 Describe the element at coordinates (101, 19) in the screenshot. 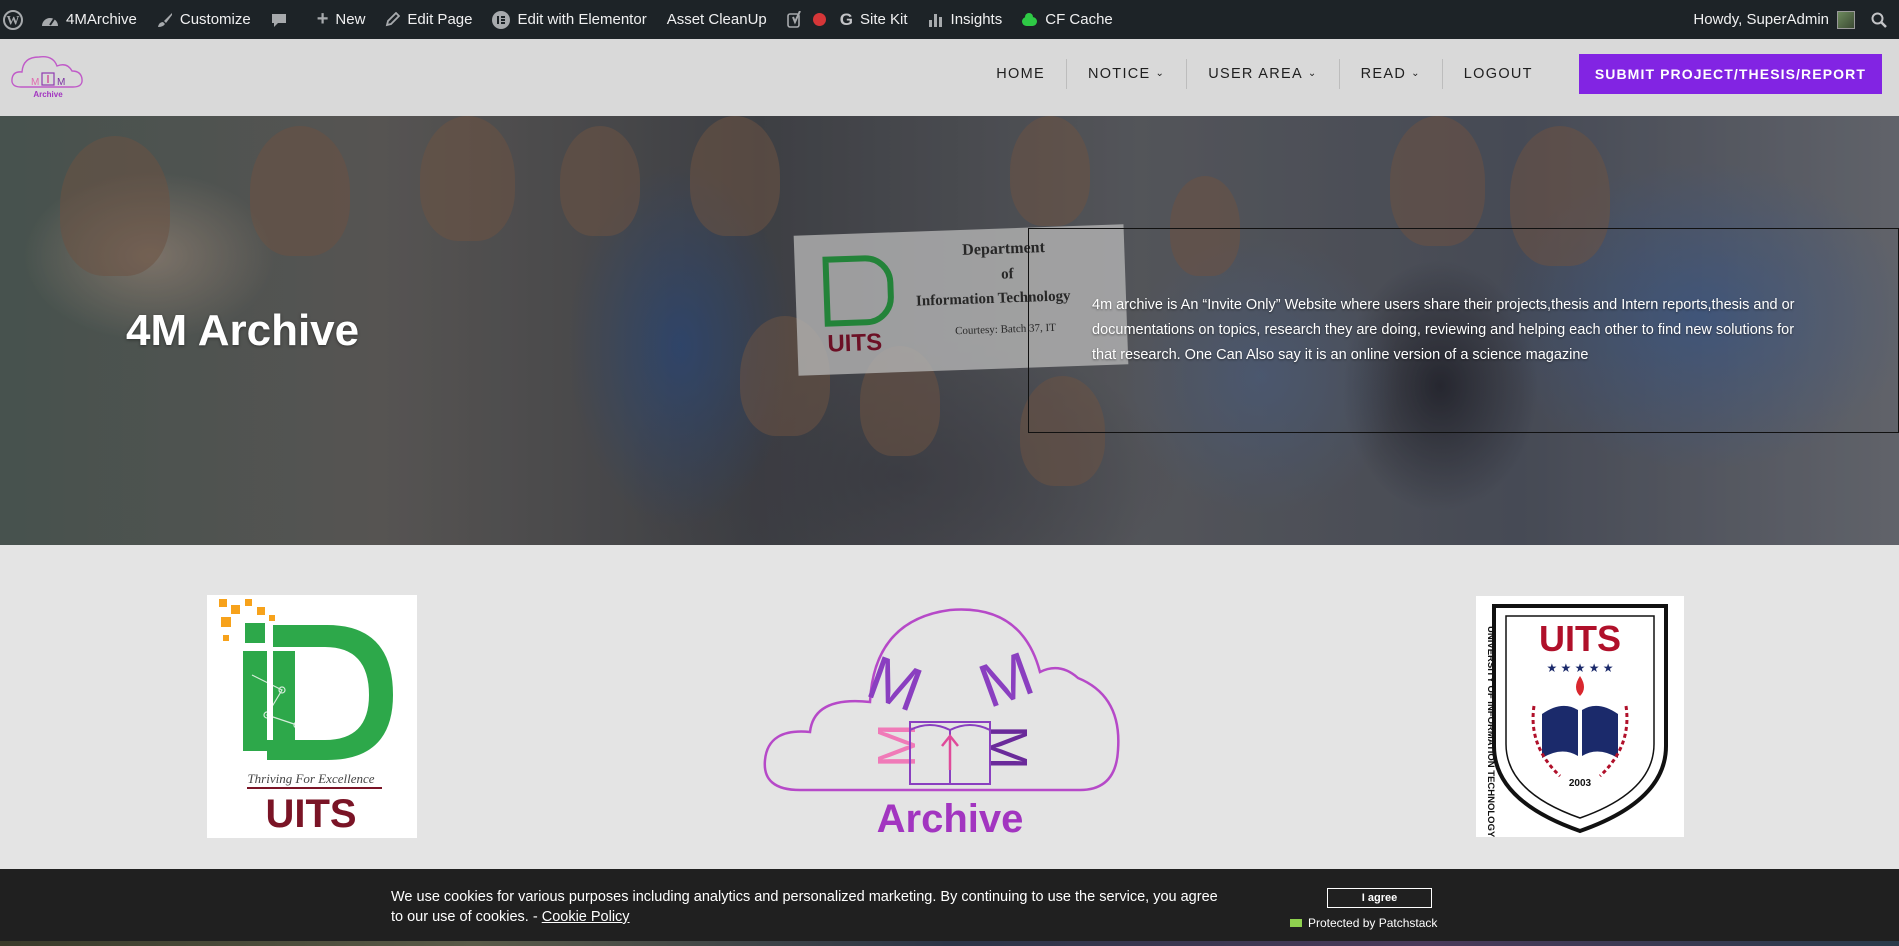

I see `site-name-label: 4MArchive` at that location.